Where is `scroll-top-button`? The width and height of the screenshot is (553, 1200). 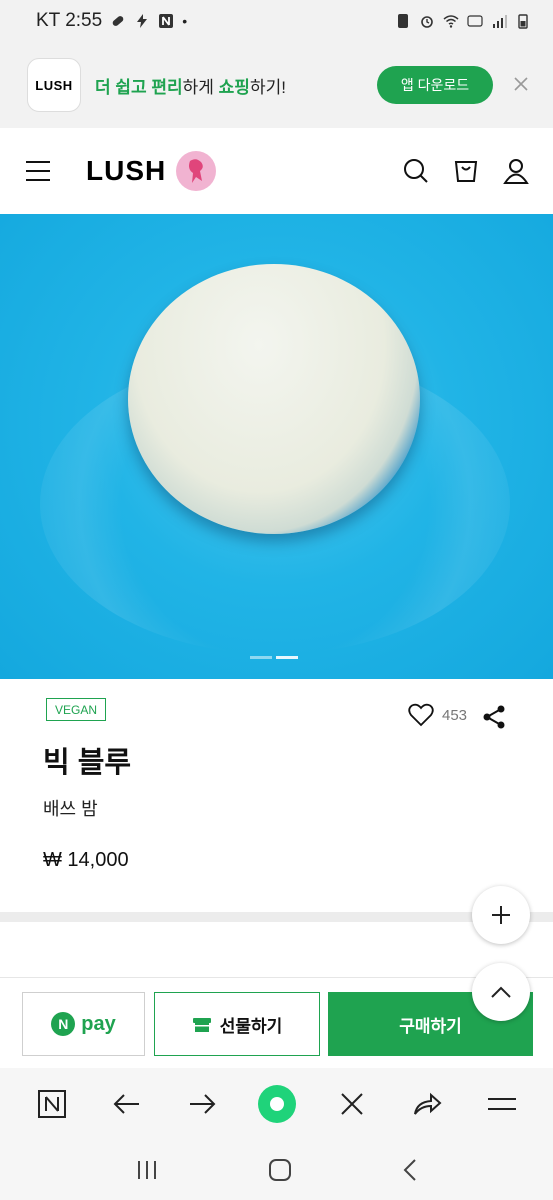 scroll-top-button is located at coordinates (501, 992).